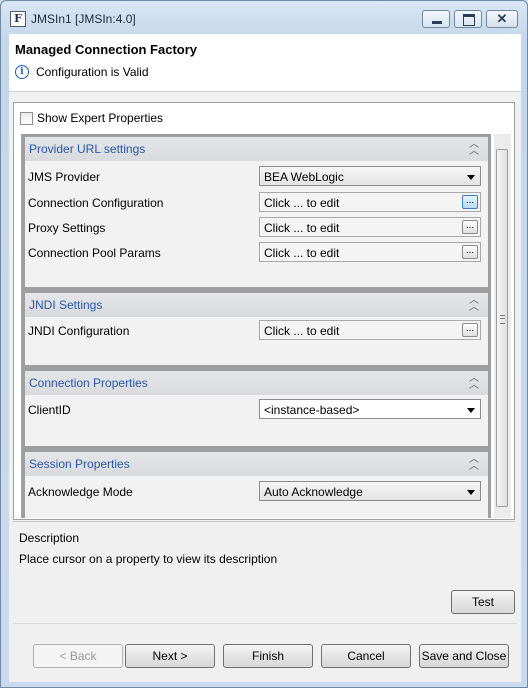 The width and height of the screenshot is (528, 688). I want to click on close-icon: ✕, so click(502, 18).